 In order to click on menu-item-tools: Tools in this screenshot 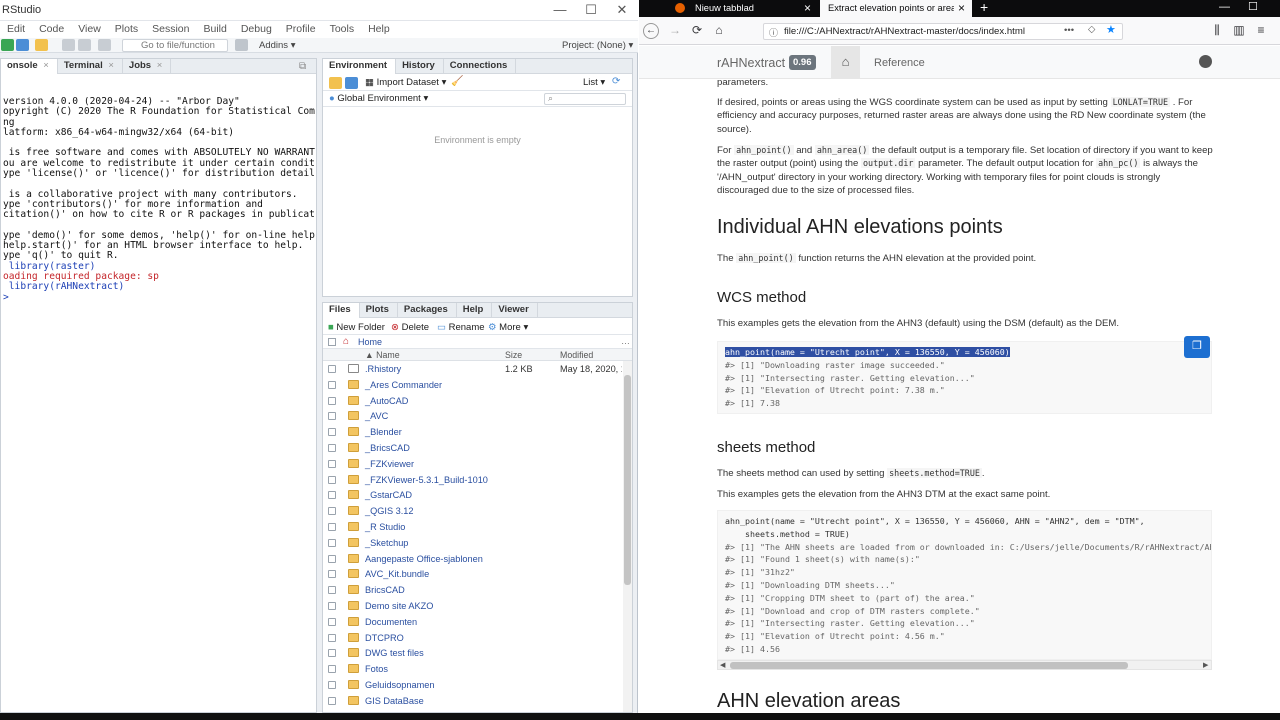, I will do `click(342, 29)`.